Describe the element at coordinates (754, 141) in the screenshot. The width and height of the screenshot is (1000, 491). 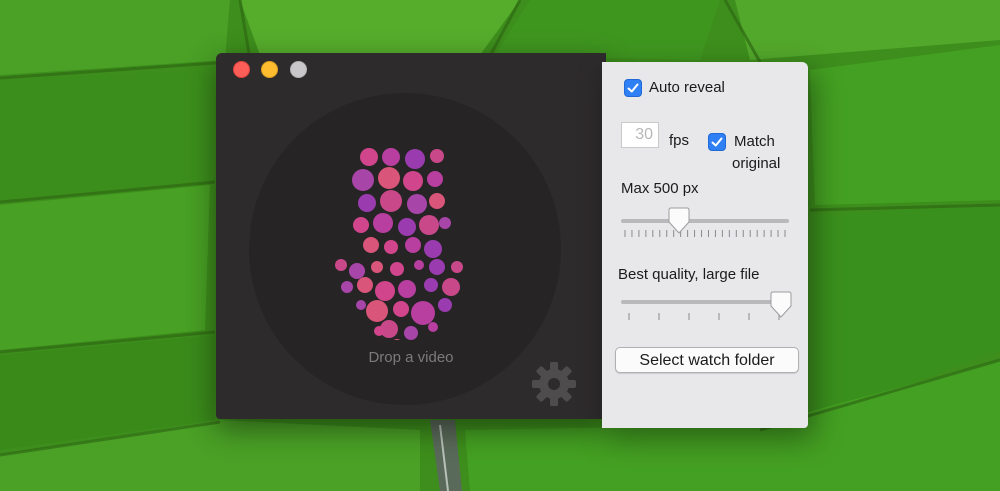
I see `match-original-label-line1: Match` at that location.